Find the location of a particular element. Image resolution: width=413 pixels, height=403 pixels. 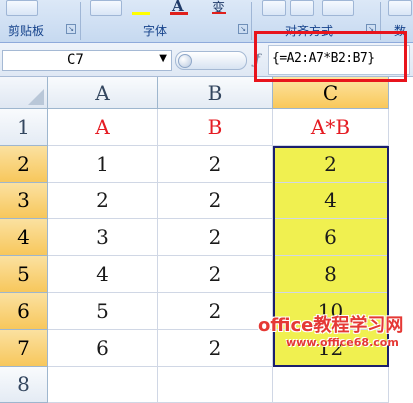

select-all-icon is located at coordinates (36, 97).